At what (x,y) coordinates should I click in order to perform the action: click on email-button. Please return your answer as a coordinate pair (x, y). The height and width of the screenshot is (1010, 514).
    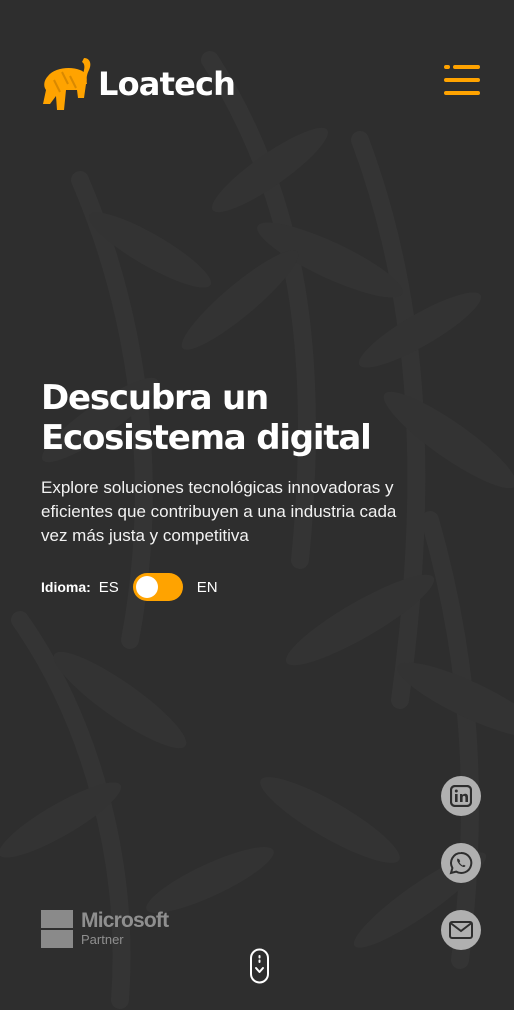
    Looking at the image, I should click on (461, 930).